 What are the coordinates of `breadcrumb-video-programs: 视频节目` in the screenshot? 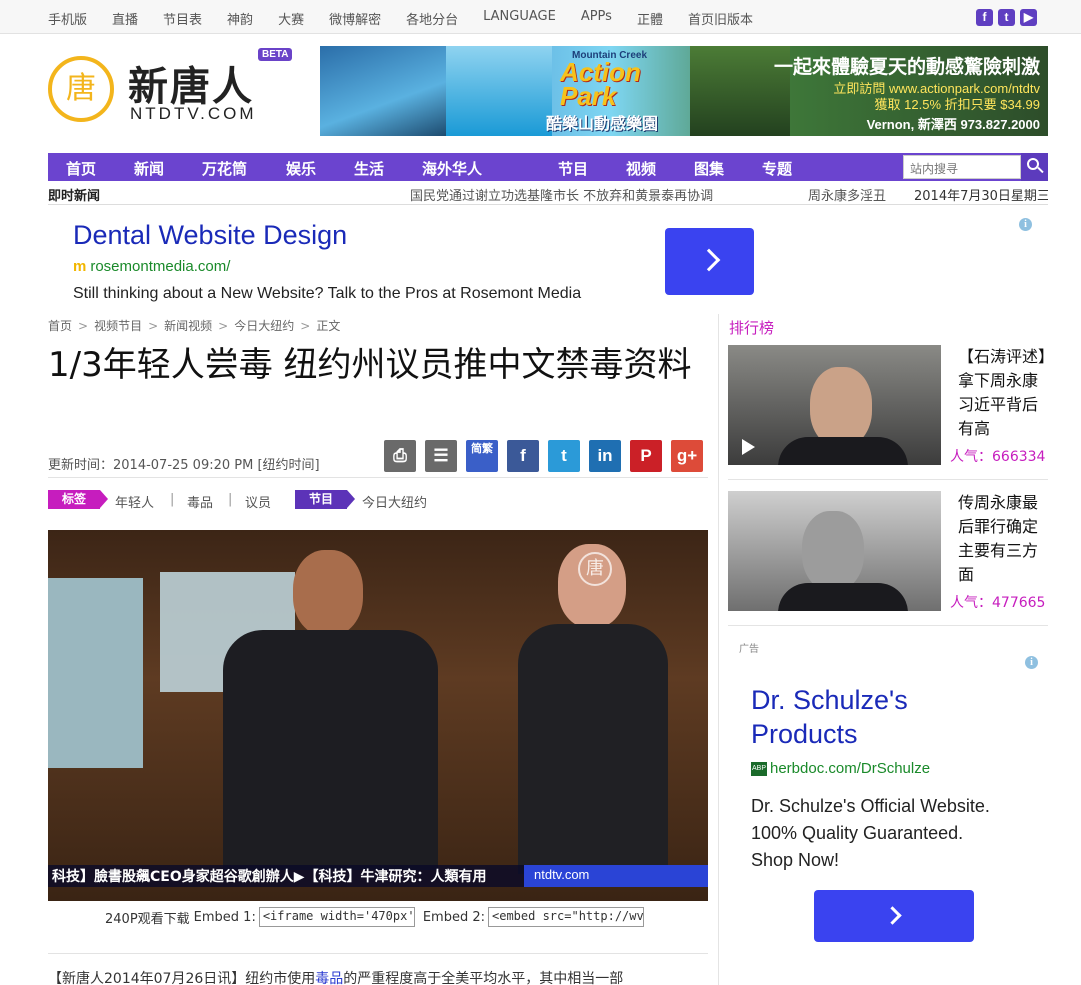 It's located at (118, 326).